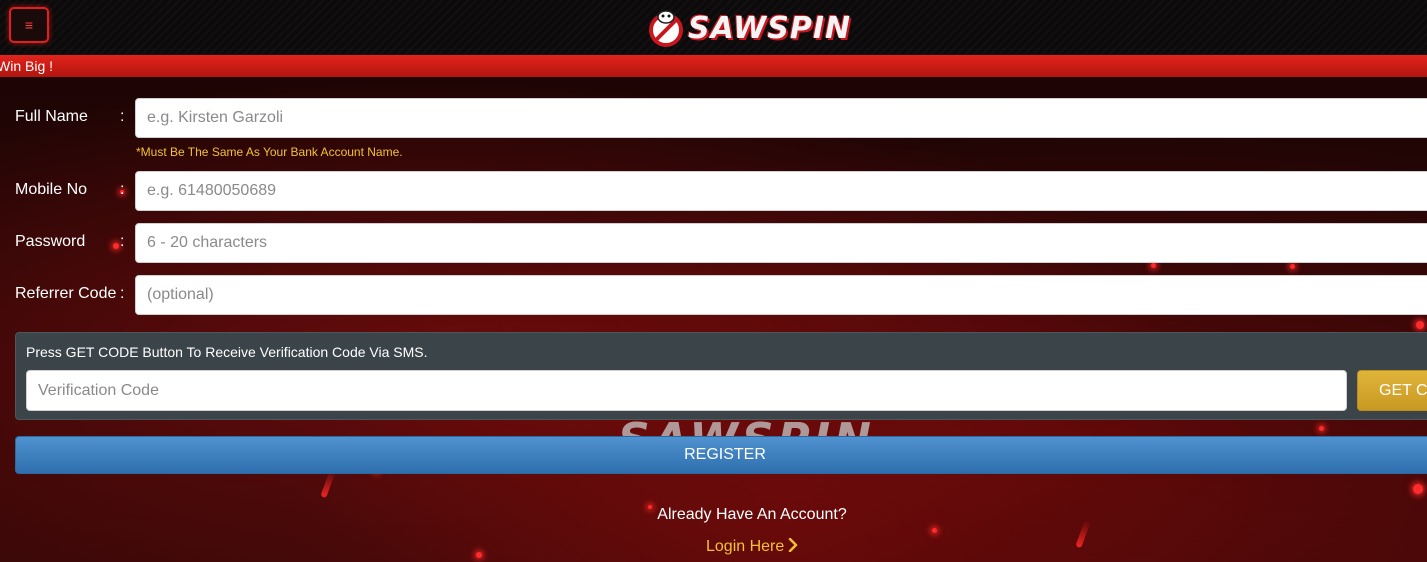 This screenshot has width=1427, height=562. I want to click on get-code-button: GET CODE, so click(1392, 390).